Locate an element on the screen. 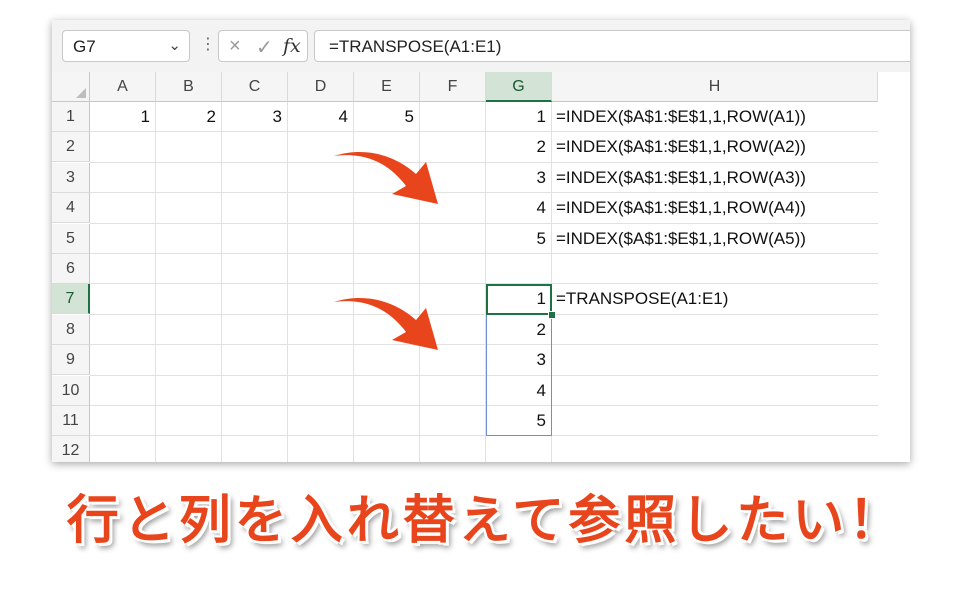 This screenshot has height=590, width=971. cell-h8 is located at coordinates (715, 330).